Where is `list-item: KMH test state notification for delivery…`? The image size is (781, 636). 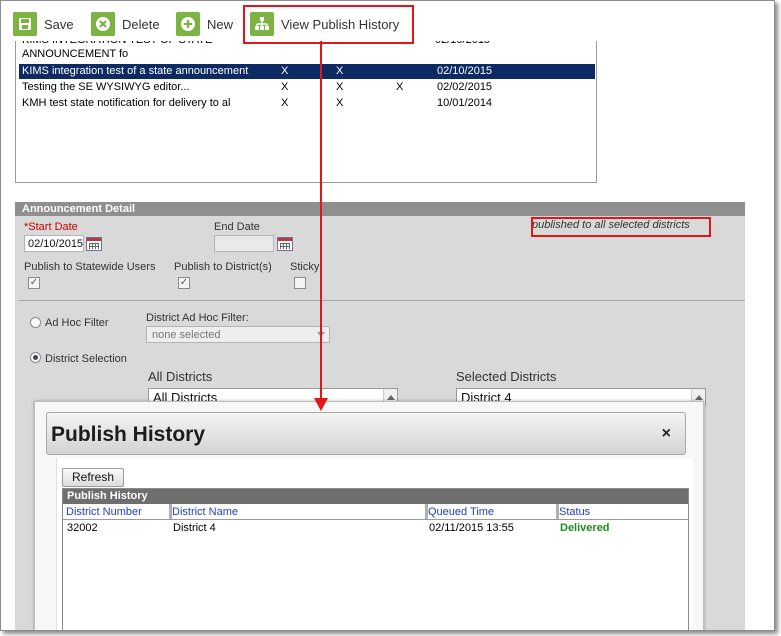
list-item: KMH test state notification for delivery… is located at coordinates (307, 103).